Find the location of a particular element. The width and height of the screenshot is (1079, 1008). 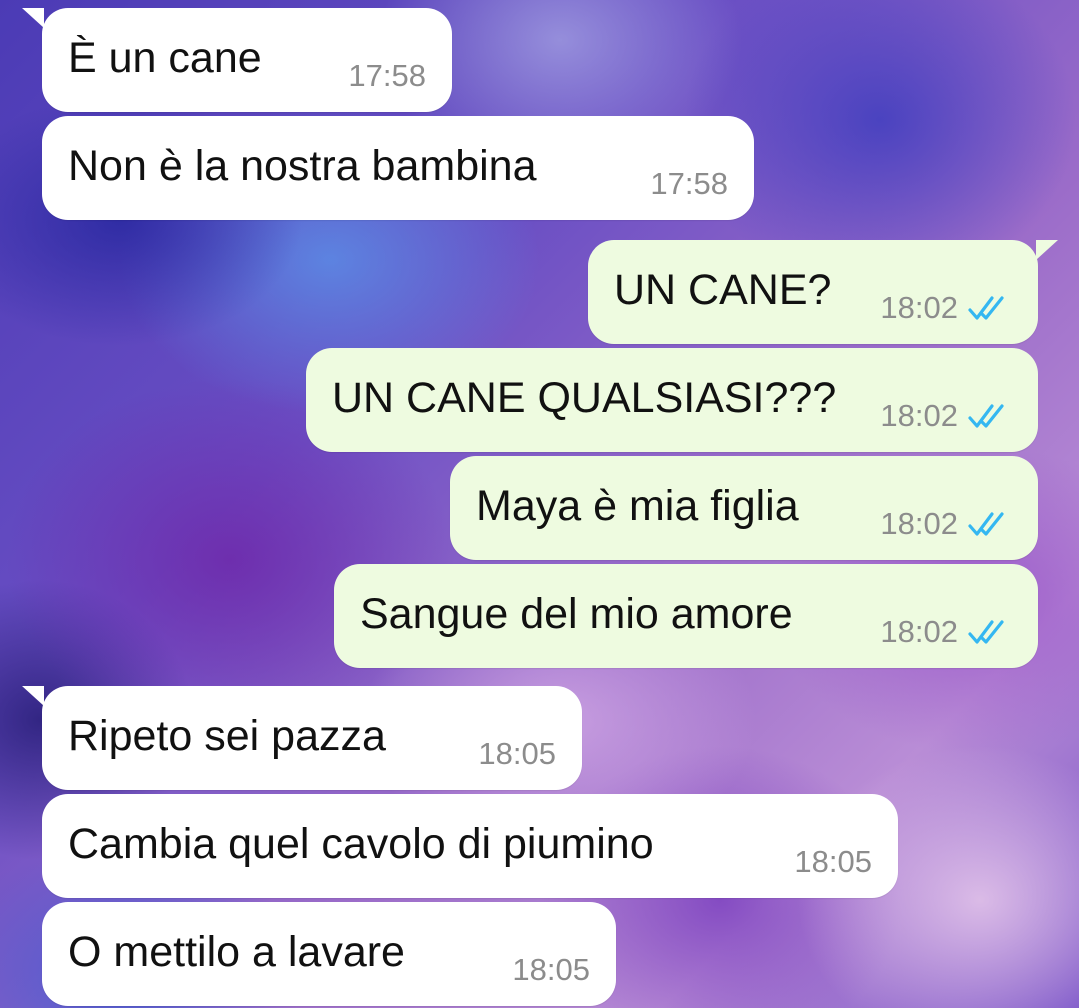

message-text: Non è la nostra bambina is located at coordinates (302, 166).